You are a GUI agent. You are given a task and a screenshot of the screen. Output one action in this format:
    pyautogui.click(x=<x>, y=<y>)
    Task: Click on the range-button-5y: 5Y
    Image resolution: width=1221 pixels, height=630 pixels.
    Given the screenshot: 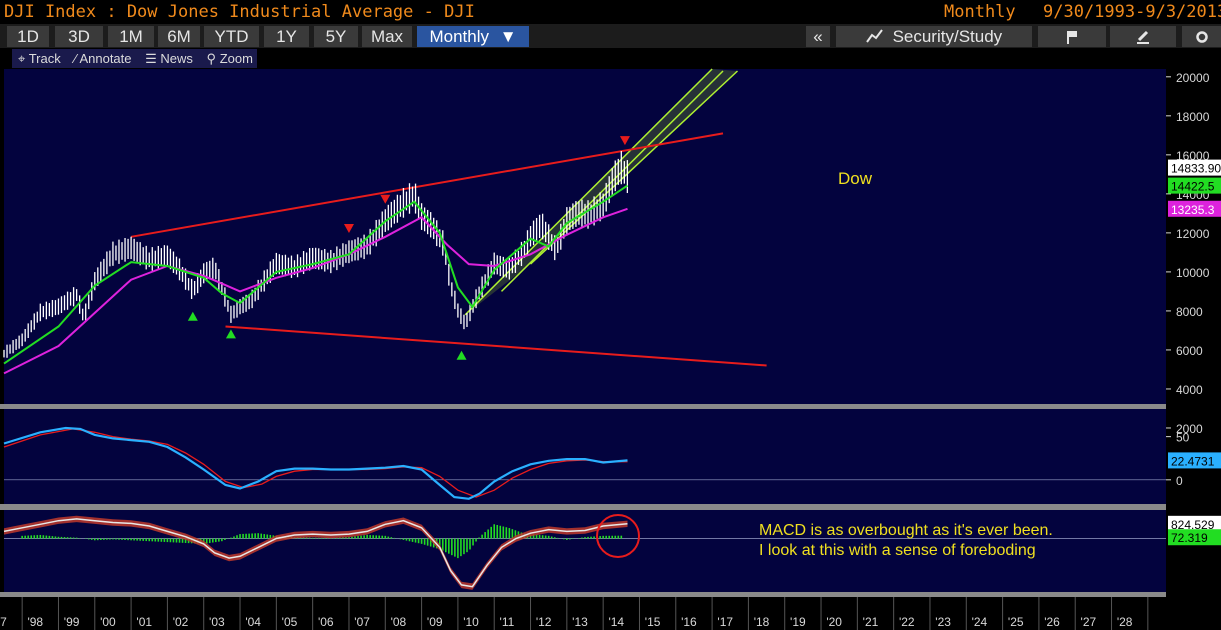 What is the action you would take?
    pyautogui.click(x=336, y=36)
    